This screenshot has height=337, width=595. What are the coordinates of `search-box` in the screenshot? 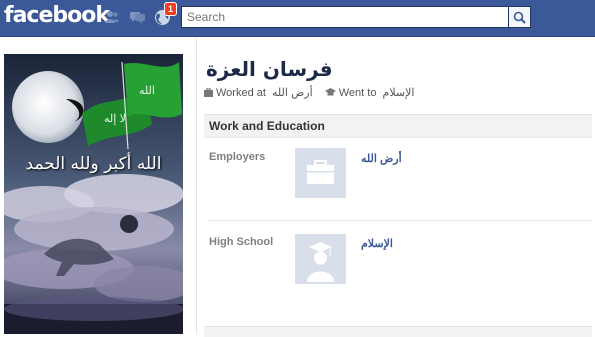 It's located at (346, 17).